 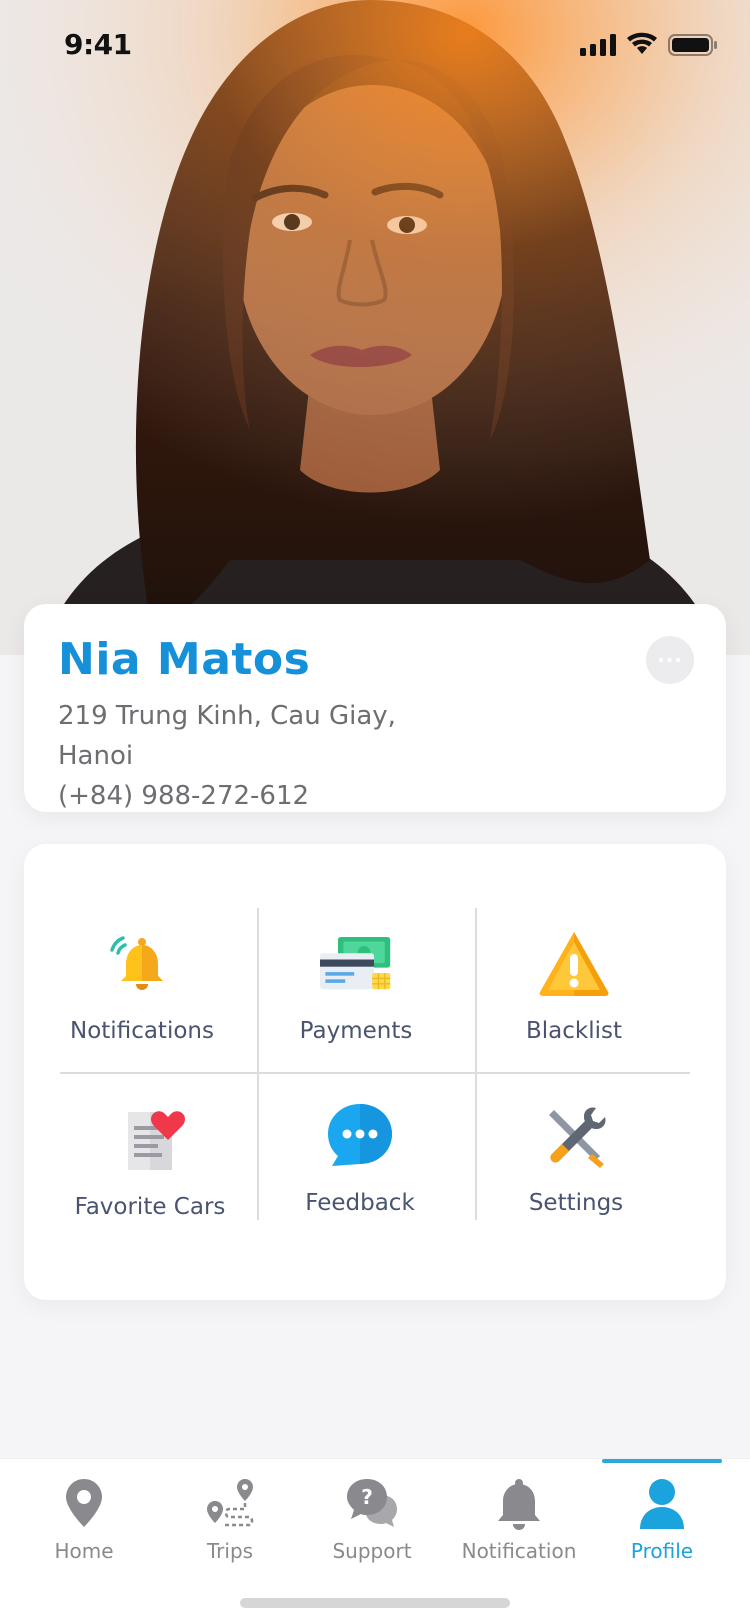 I want to click on menu-item-label: Settings, so click(x=576, y=1203).